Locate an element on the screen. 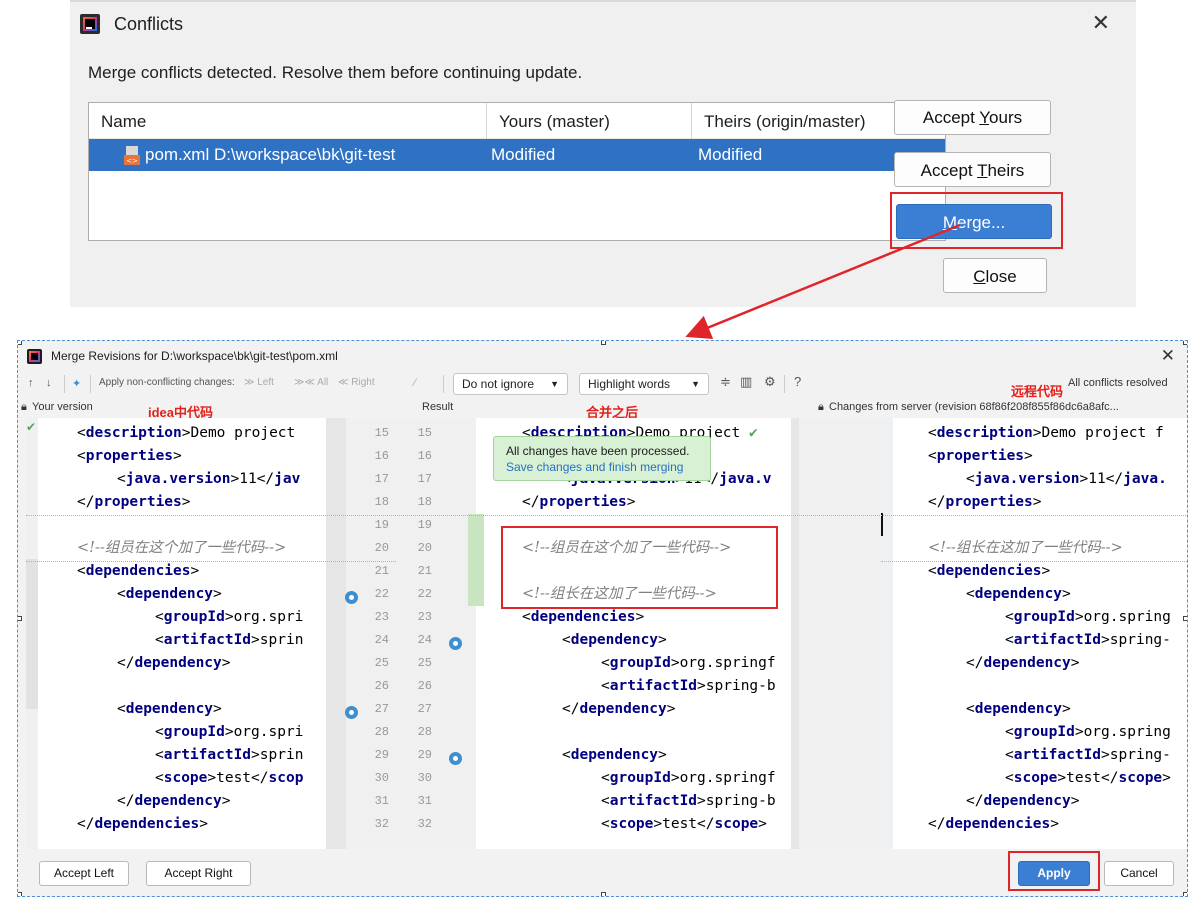 The height and width of the screenshot is (901, 1199). apply-left-button: ≫ Left is located at coordinates (259, 382).